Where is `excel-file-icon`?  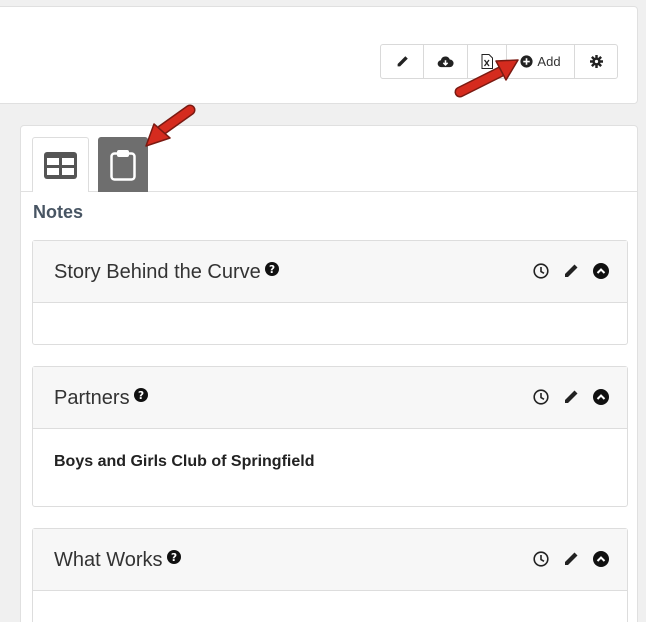
excel-file-icon is located at coordinates (487, 61).